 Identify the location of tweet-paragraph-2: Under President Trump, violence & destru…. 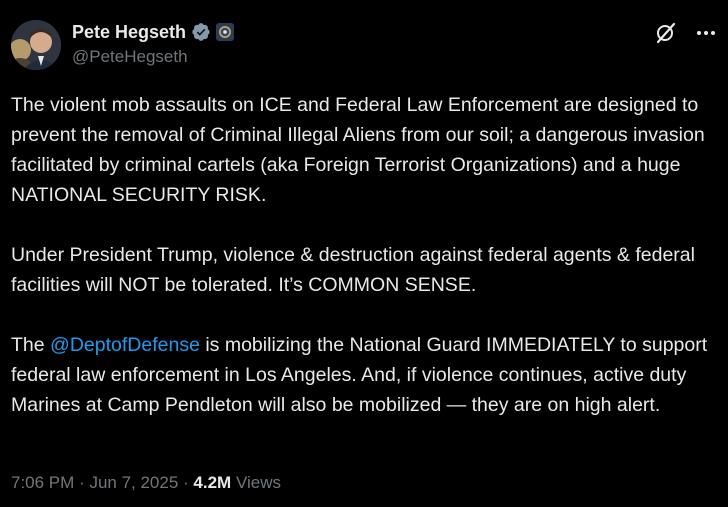
(353, 270).